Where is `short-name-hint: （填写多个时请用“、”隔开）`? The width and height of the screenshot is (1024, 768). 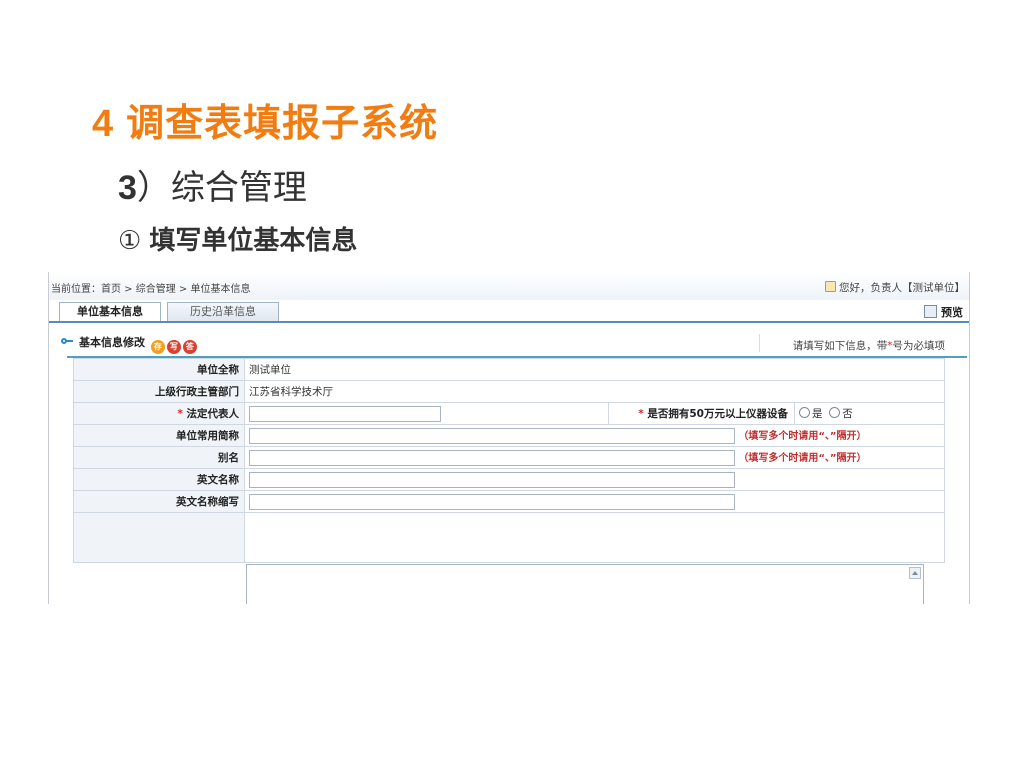
short-name-hint: （填写多个时请用“、”隔开） is located at coordinates (802, 436).